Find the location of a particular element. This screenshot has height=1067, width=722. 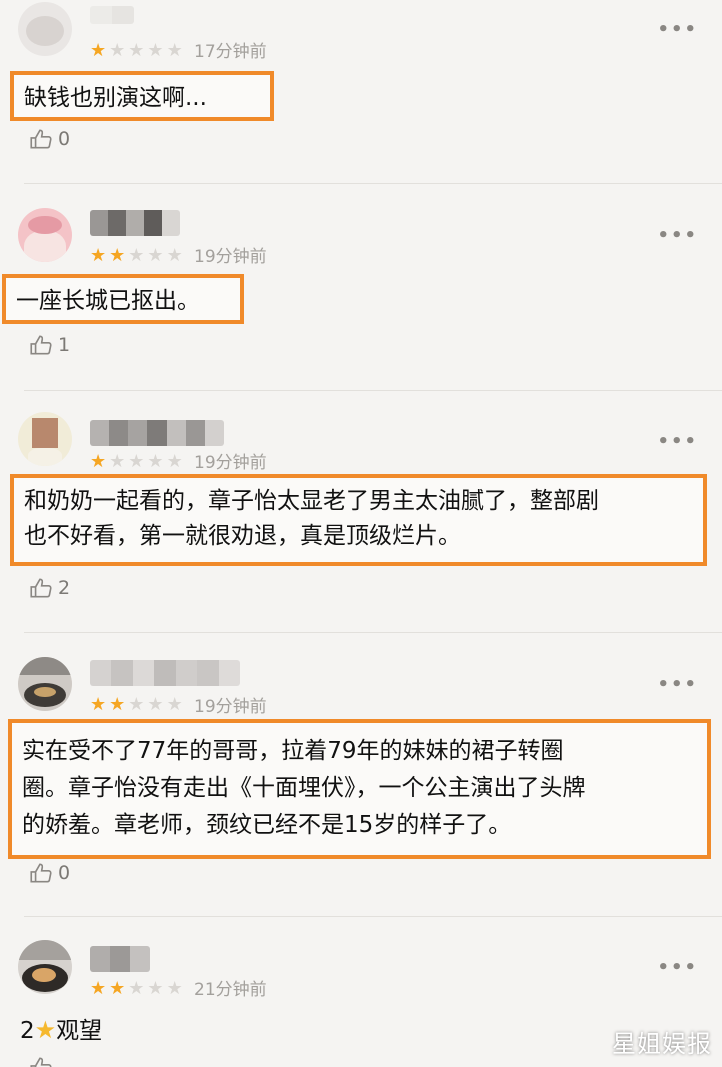

comment-time: 21分钟前 is located at coordinates (230, 990).